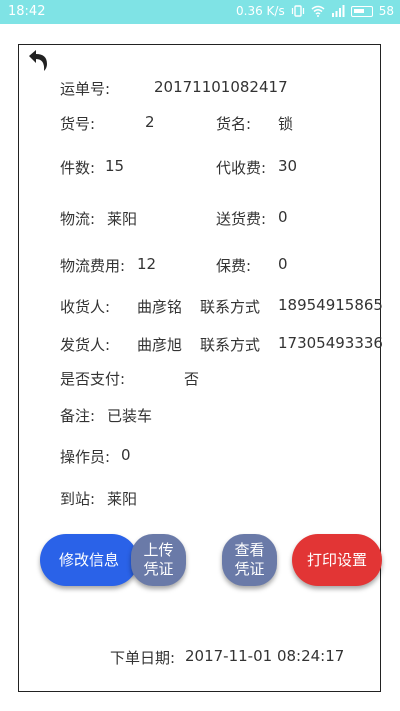  I want to click on delivery-fee-value: 0, so click(283, 217).